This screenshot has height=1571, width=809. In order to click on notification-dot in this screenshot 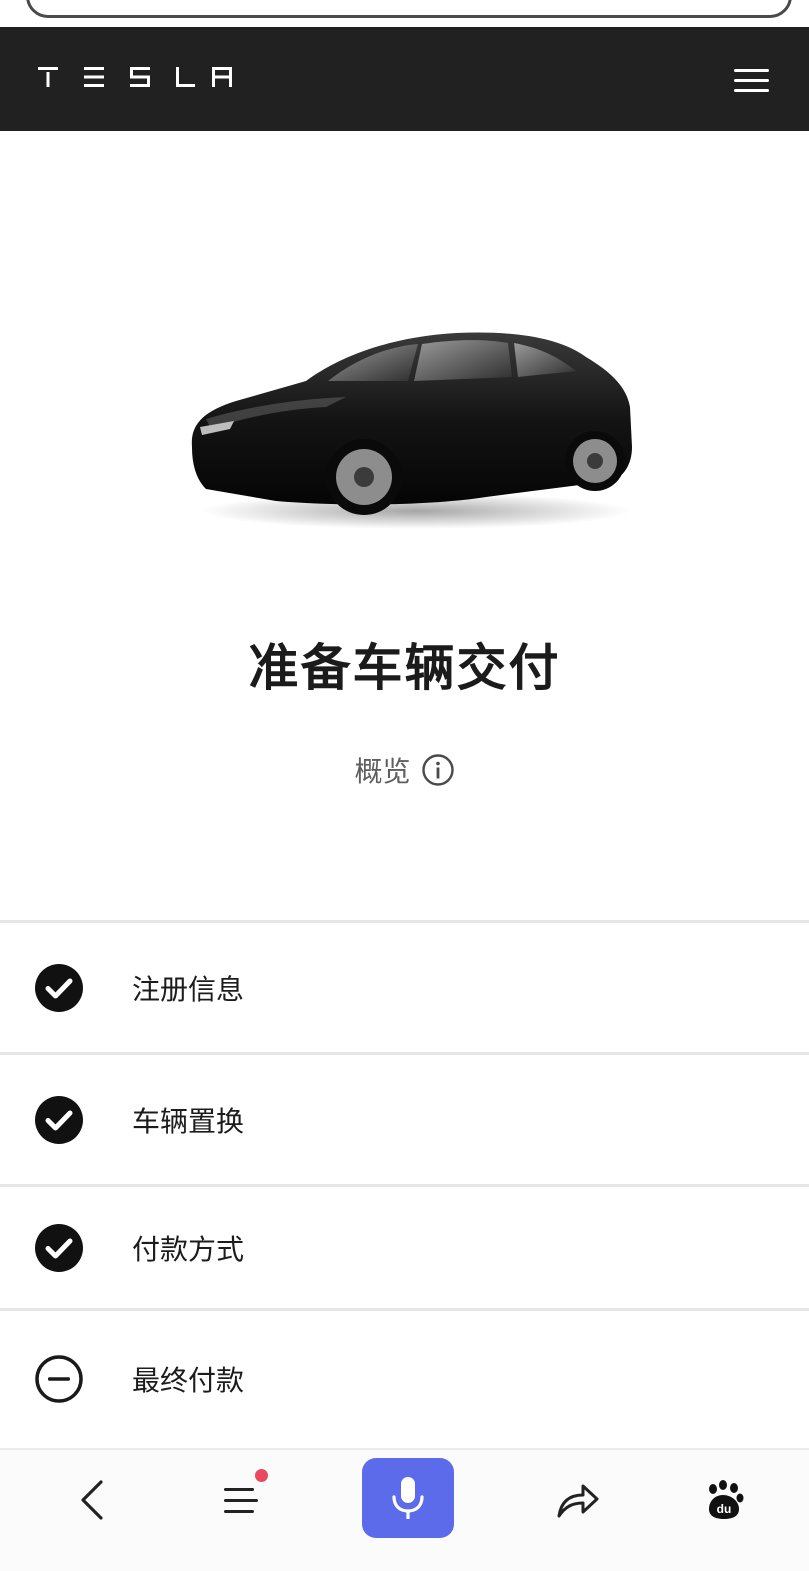, I will do `click(261, 1475)`.